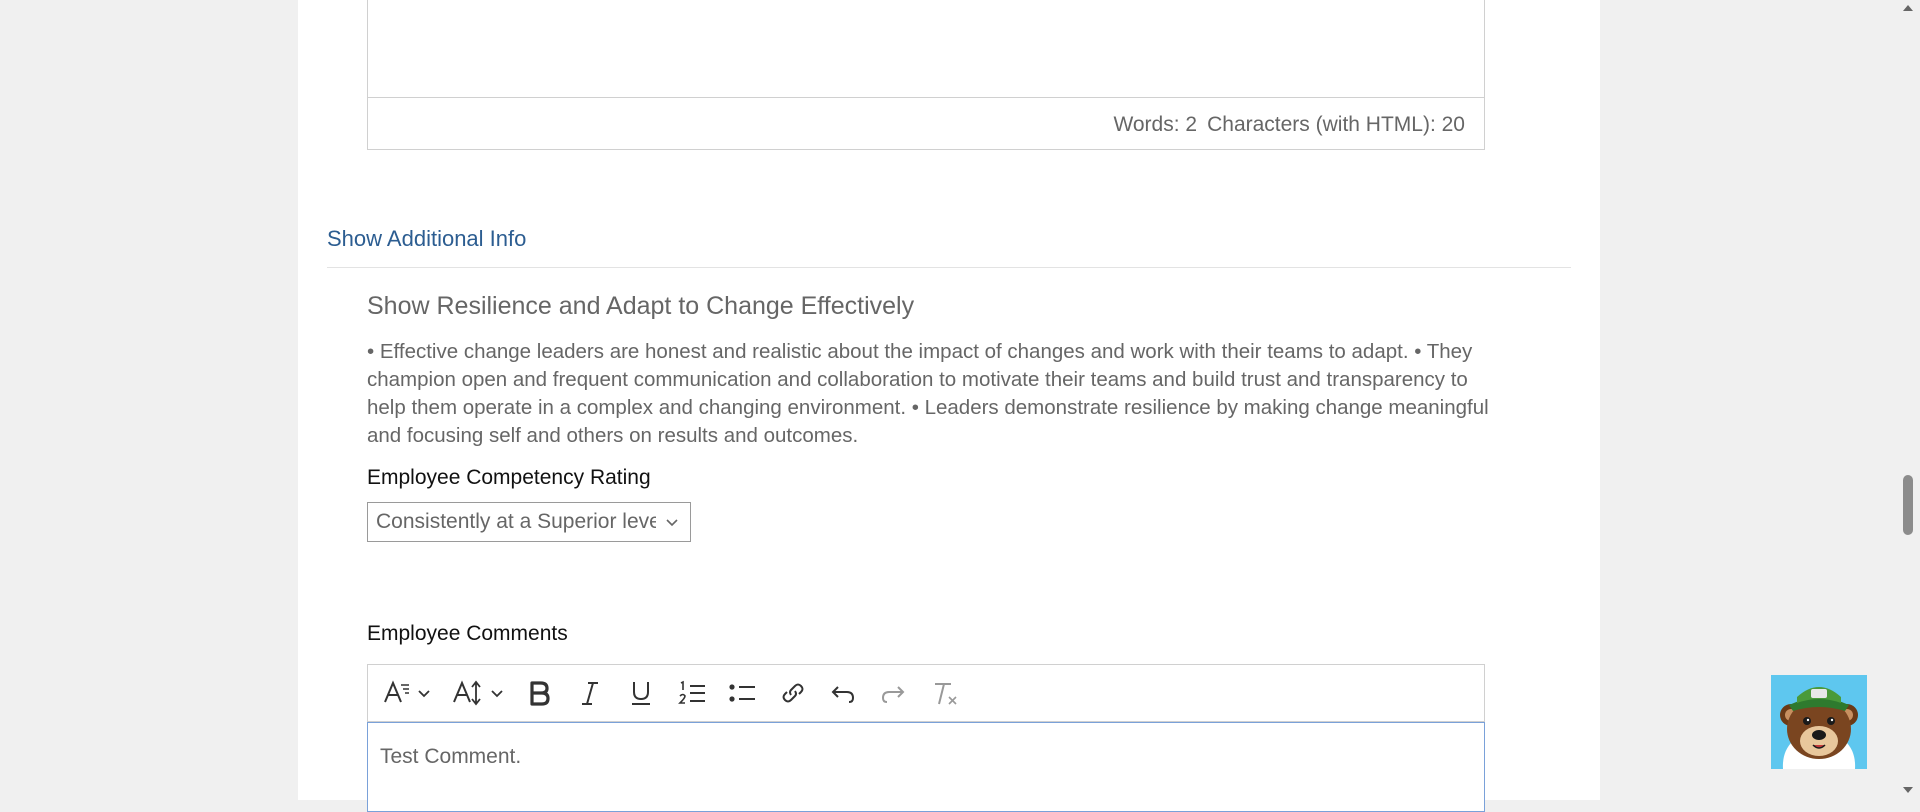 The width and height of the screenshot is (1920, 812). I want to click on previous-comment-editor: Words: 2 Characters (with HTML): 20, so click(926, 75).